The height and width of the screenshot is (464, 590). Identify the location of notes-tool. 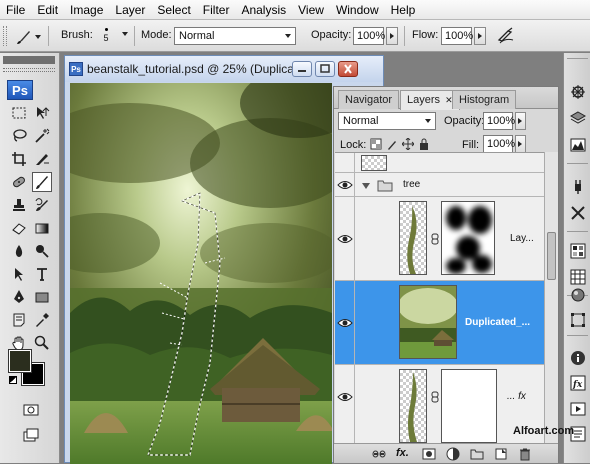
(19, 320).